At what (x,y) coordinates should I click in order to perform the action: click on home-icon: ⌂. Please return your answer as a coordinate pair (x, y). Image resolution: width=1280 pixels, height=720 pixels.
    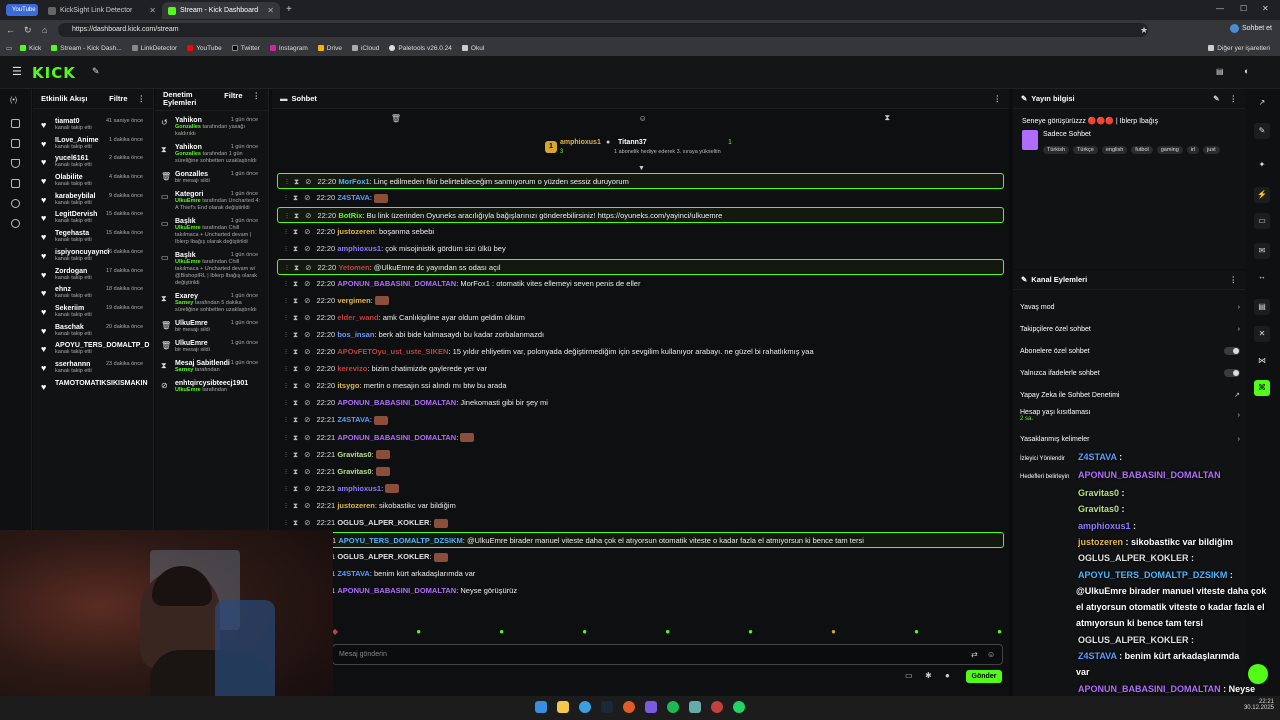
    Looking at the image, I should click on (44, 30).